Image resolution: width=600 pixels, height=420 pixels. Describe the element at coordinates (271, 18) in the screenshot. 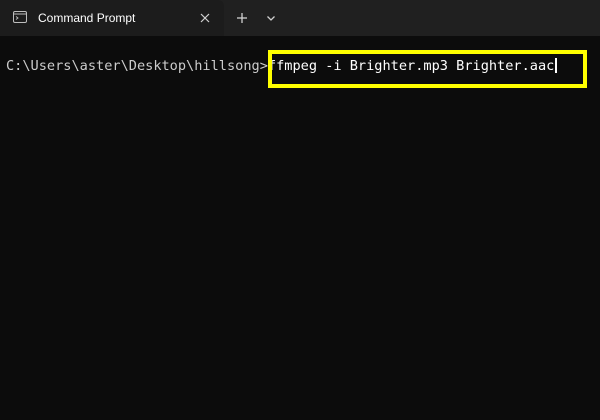

I see `chevron-down-icon` at that location.